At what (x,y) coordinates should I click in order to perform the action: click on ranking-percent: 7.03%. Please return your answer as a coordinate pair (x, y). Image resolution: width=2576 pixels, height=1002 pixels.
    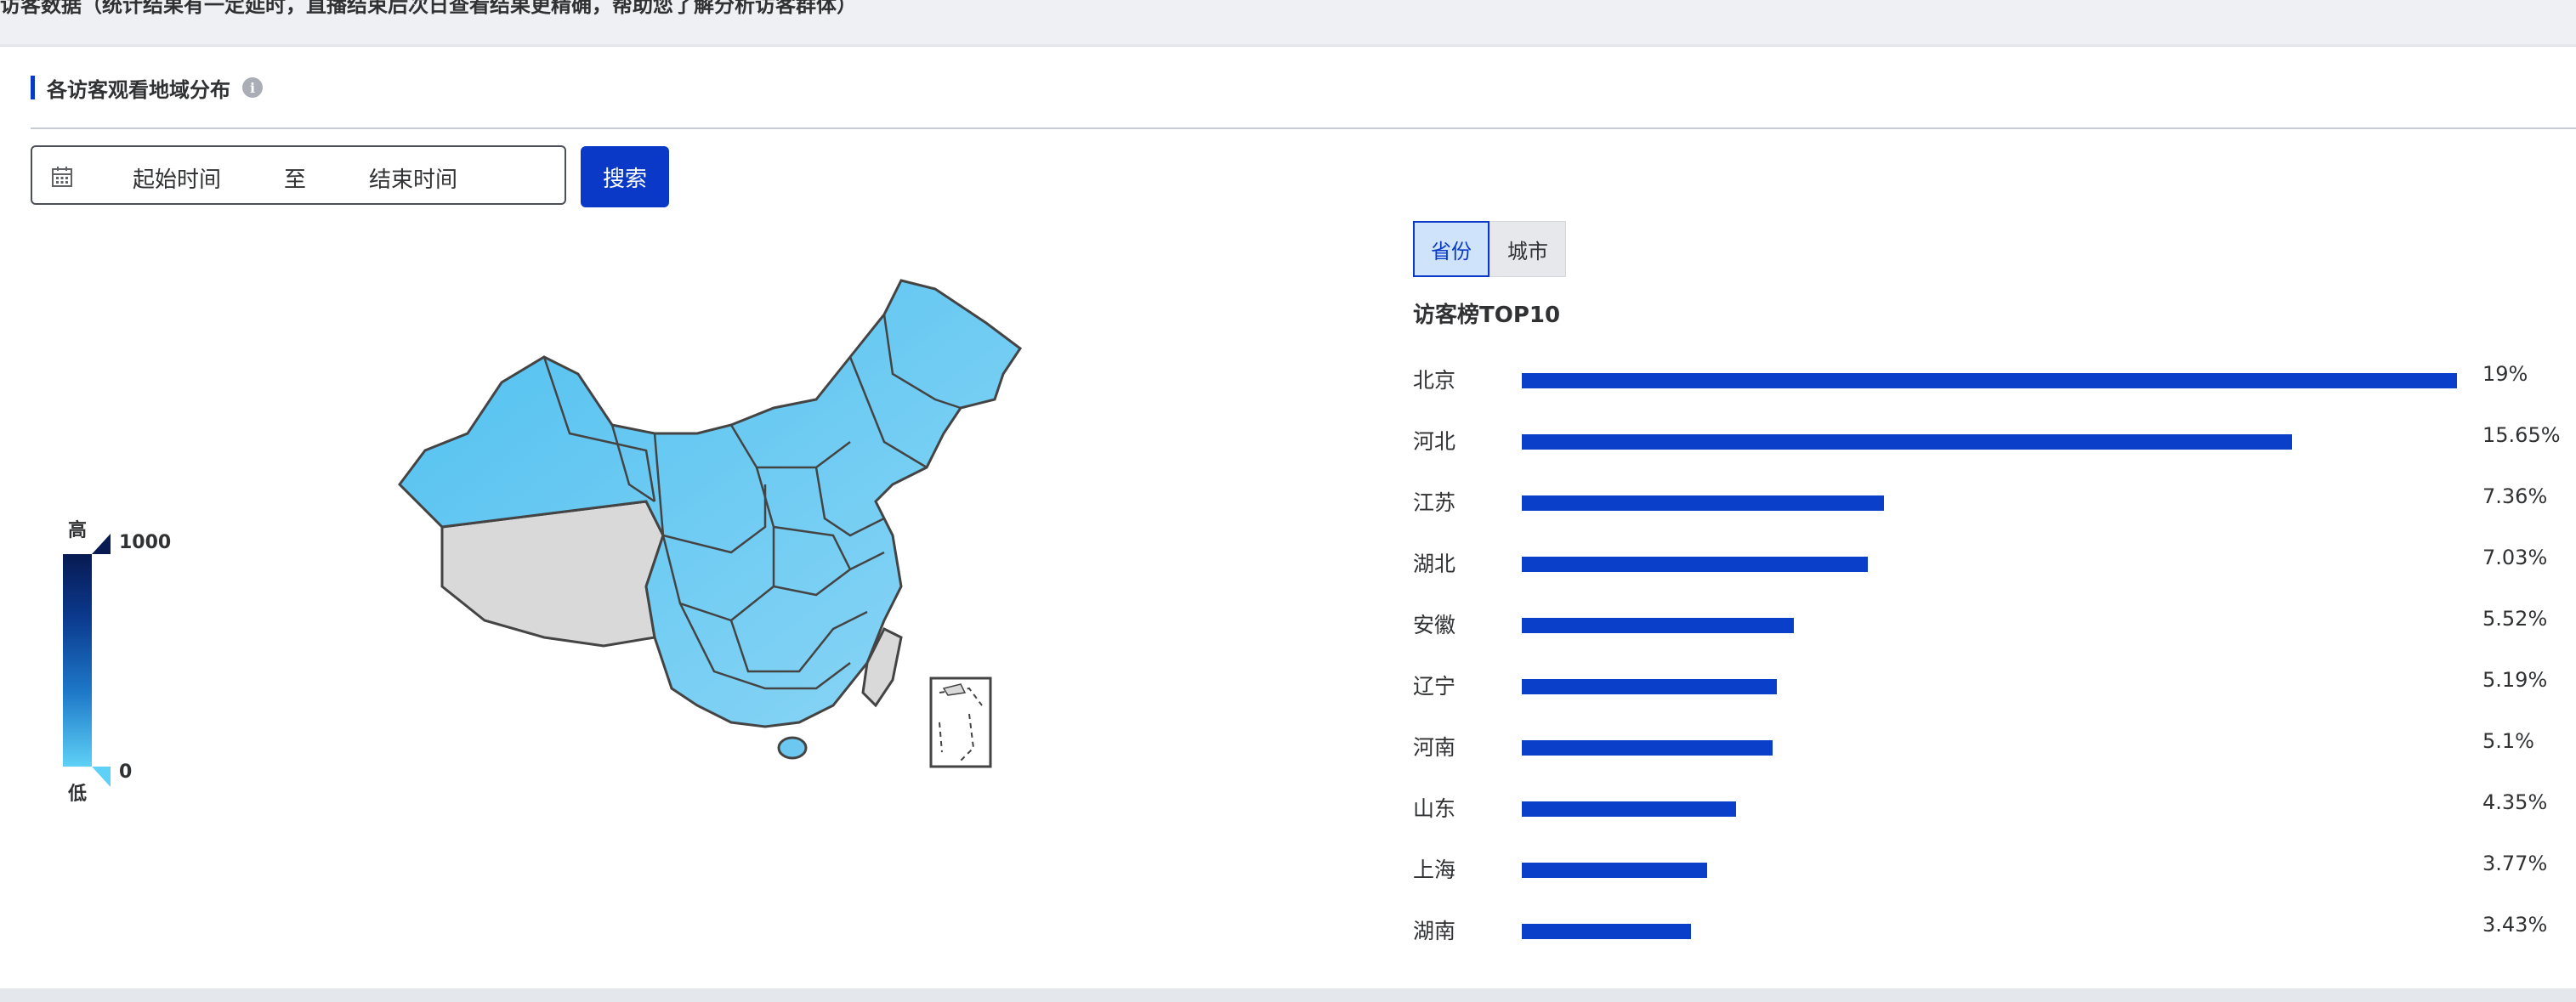
    Looking at the image, I should click on (2515, 557).